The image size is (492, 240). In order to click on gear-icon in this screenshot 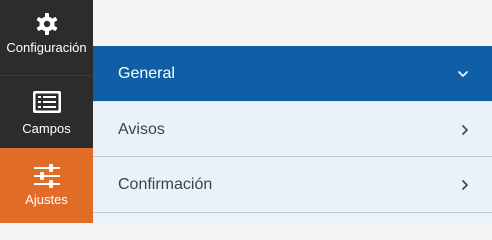, I will do `click(46, 24)`.